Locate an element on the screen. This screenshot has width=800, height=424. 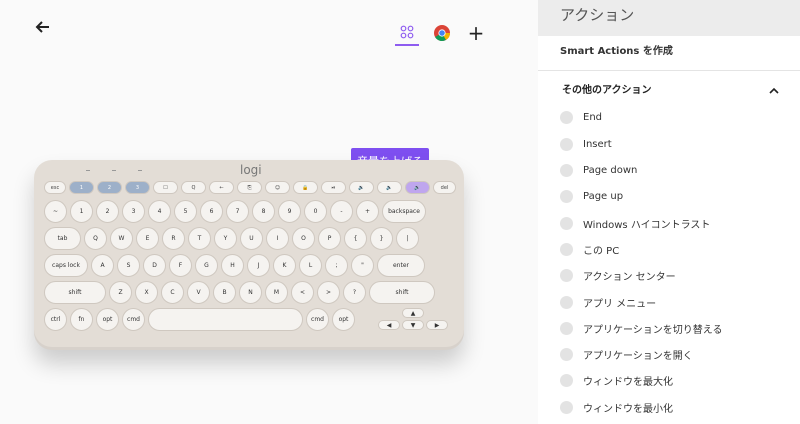
key: " is located at coordinates (362, 265).